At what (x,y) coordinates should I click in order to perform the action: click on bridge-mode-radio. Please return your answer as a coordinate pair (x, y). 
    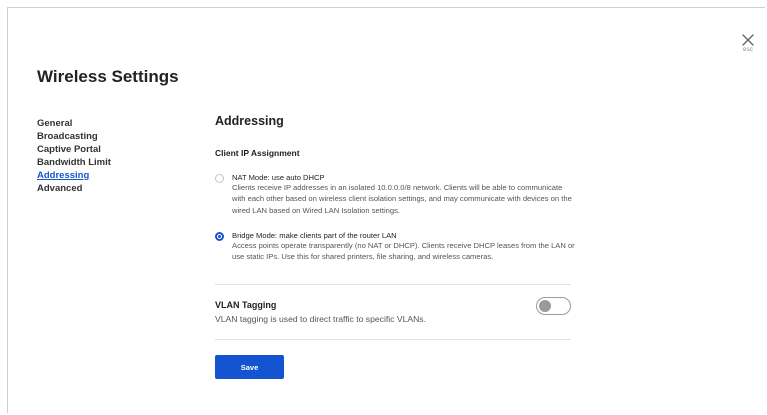
    Looking at the image, I should click on (219, 236).